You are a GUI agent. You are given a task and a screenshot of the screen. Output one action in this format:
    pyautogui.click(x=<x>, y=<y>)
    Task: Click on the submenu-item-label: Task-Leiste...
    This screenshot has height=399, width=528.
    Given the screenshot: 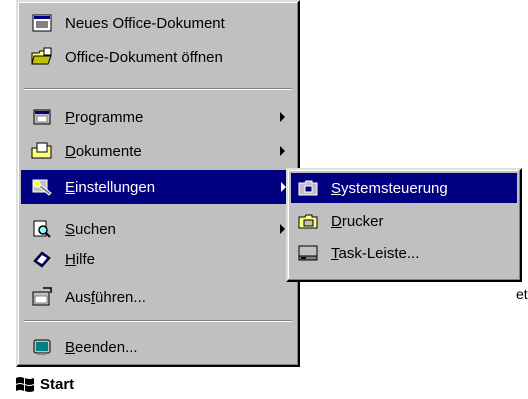 What is the action you would take?
    pyautogui.click(x=375, y=253)
    